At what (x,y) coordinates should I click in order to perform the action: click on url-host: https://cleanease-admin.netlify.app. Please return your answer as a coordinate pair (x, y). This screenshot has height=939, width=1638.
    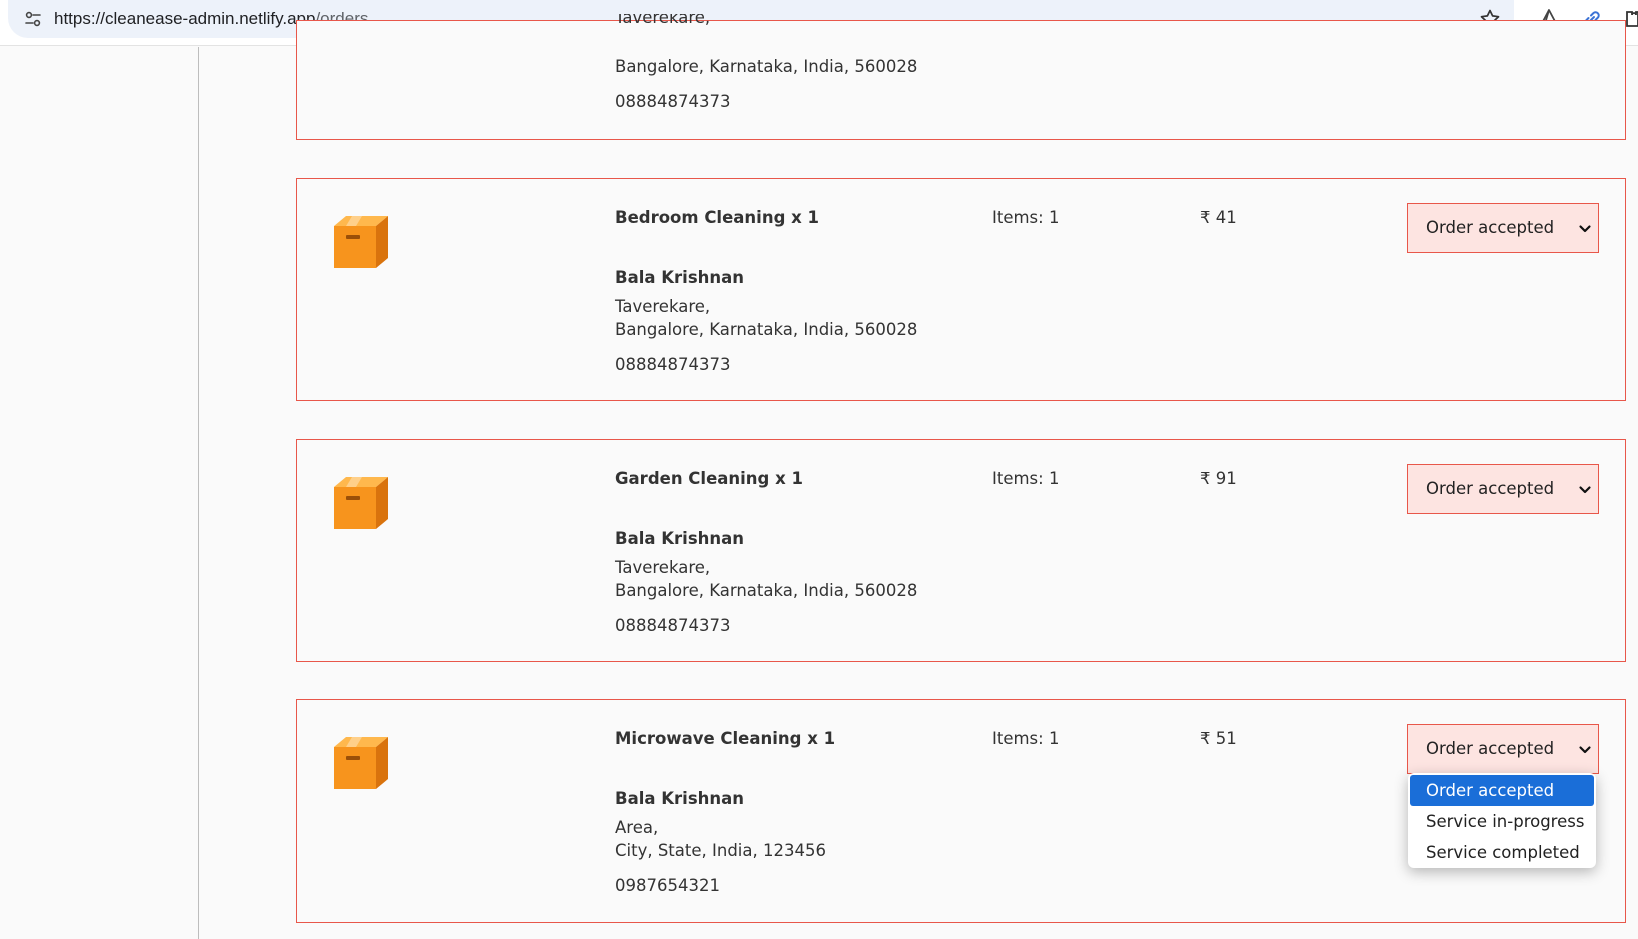
    Looking at the image, I should click on (185, 18).